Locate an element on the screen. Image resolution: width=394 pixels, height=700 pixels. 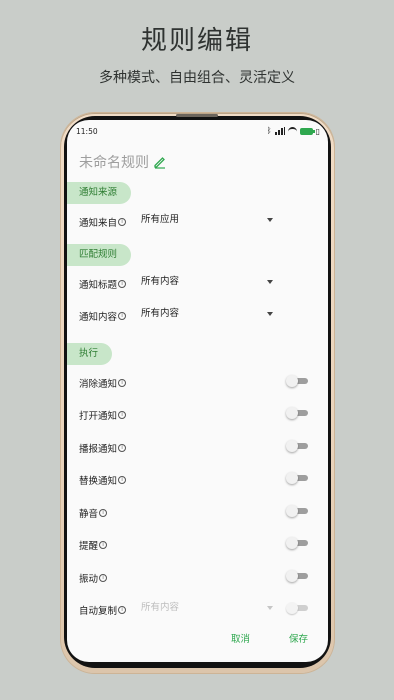
action-announce-label: 播报通知 i is located at coordinates (103, 448).